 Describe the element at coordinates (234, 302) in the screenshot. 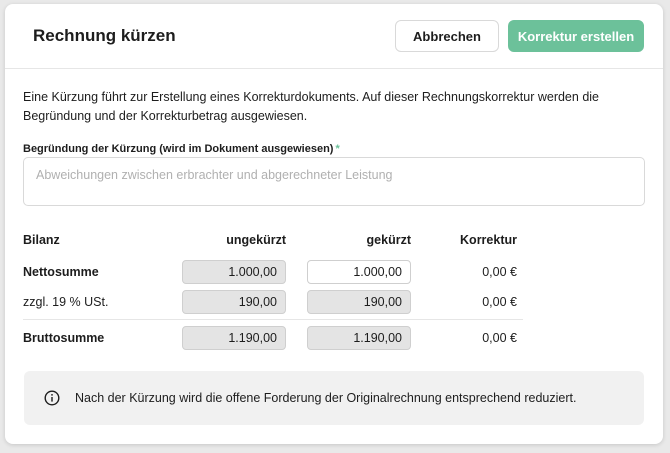

I see `ust-ungekuerzt-value: 190,00` at that location.